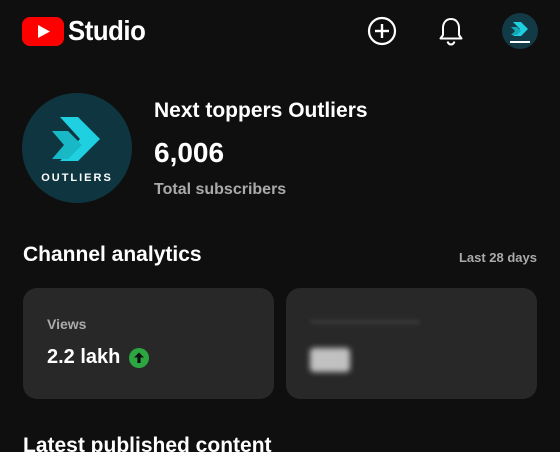  What do you see at coordinates (84, 357) in the screenshot?
I see `views-value: 2.2 lakh` at bounding box center [84, 357].